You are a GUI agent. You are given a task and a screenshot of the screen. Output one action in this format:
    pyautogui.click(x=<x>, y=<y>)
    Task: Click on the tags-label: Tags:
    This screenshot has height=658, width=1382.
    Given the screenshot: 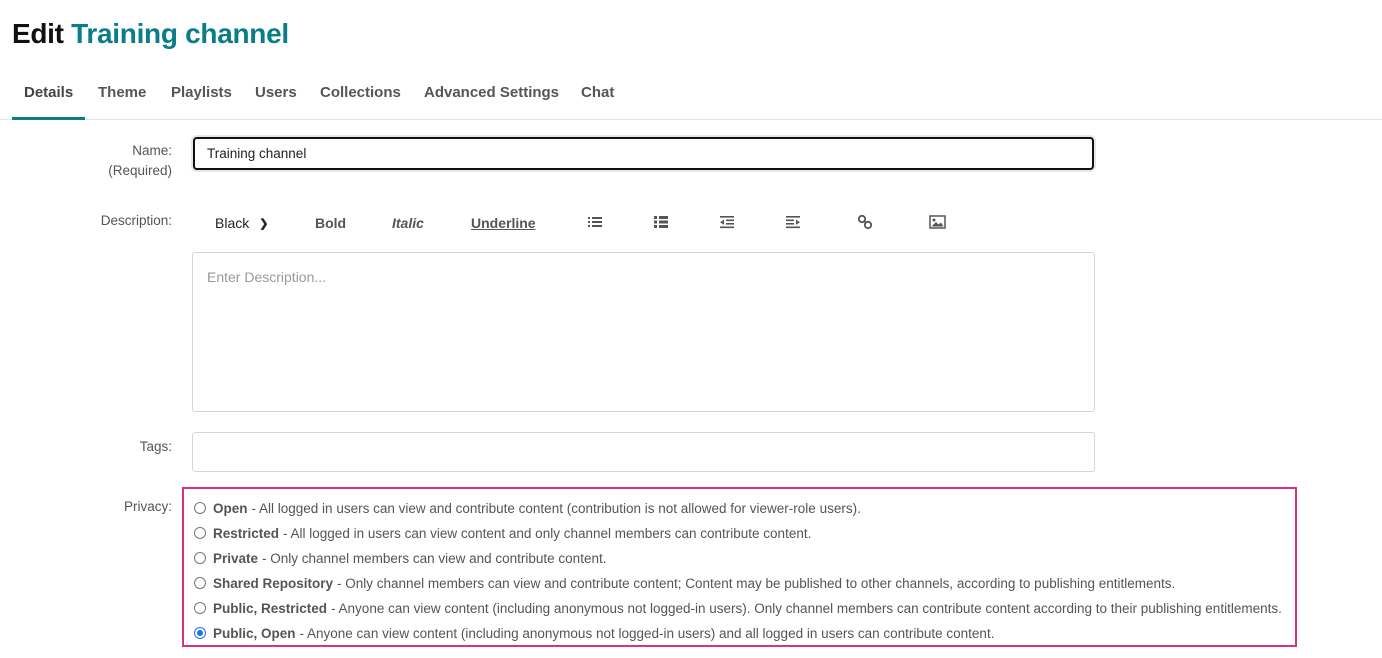 What is the action you would take?
    pyautogui.click(x=155, y=446)
    